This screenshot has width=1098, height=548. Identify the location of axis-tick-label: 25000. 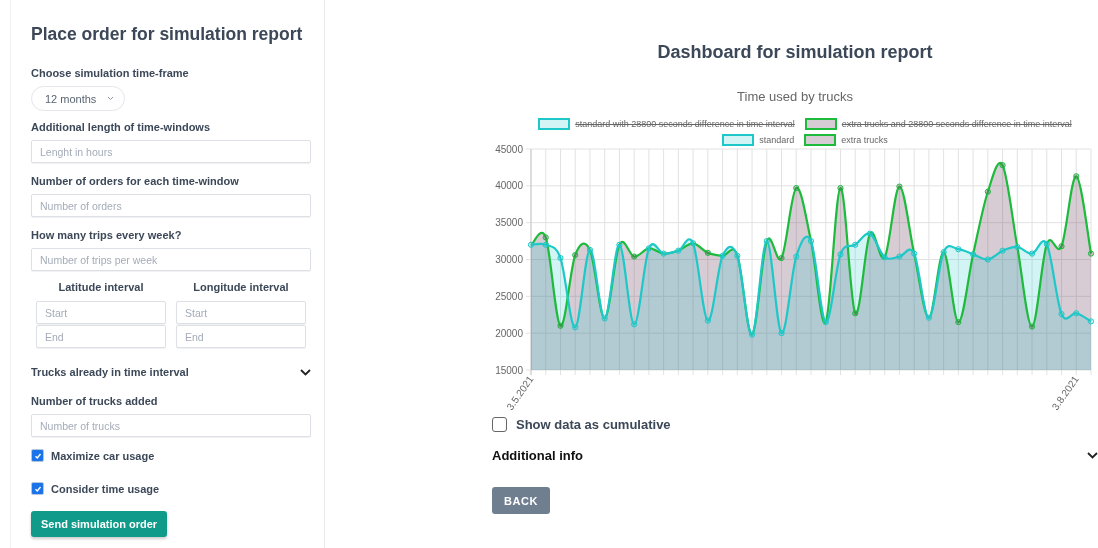
(509, 296).